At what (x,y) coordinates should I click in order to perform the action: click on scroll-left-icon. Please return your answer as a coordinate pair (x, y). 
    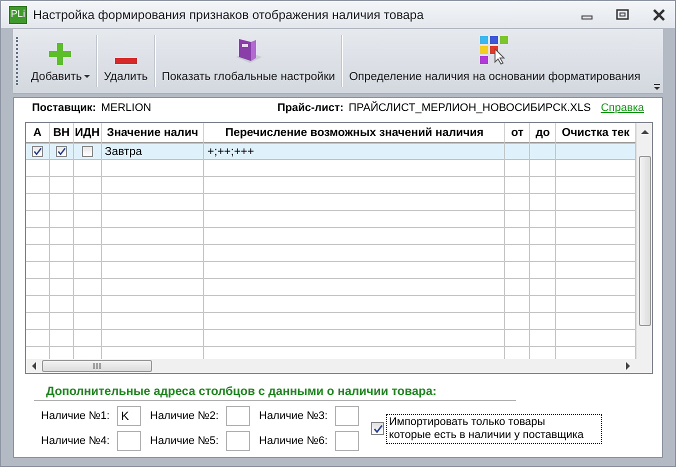
    Looking at the image, I should click on (34, 366).